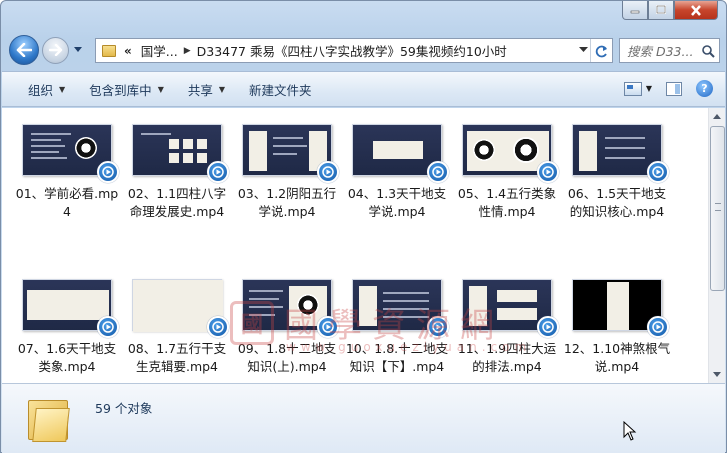  What do you see at coordinates (67, 202) in the screenshot?
I see `file-name: 01、学前必看.mp4` at bounding box center [67, 202].